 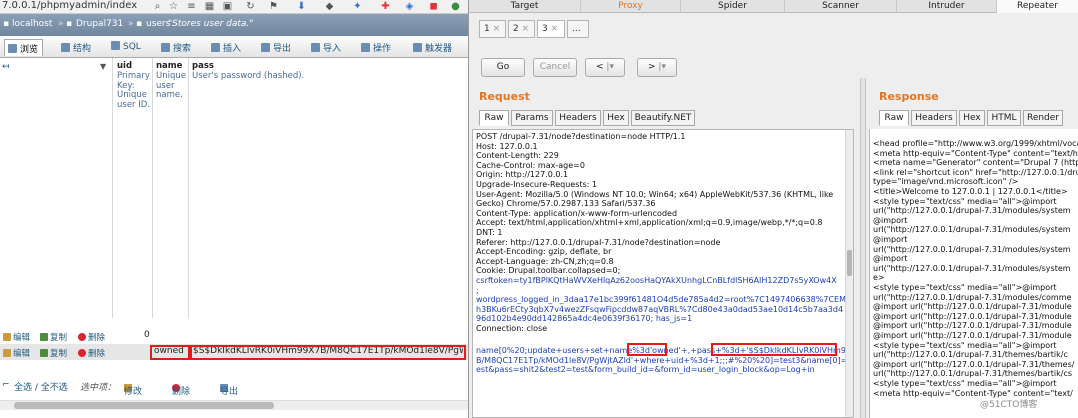 What do you see at coordinates (733, 6) in the screenshot?
I see `tab-spider: Spider` at bounding box center [733, 6].